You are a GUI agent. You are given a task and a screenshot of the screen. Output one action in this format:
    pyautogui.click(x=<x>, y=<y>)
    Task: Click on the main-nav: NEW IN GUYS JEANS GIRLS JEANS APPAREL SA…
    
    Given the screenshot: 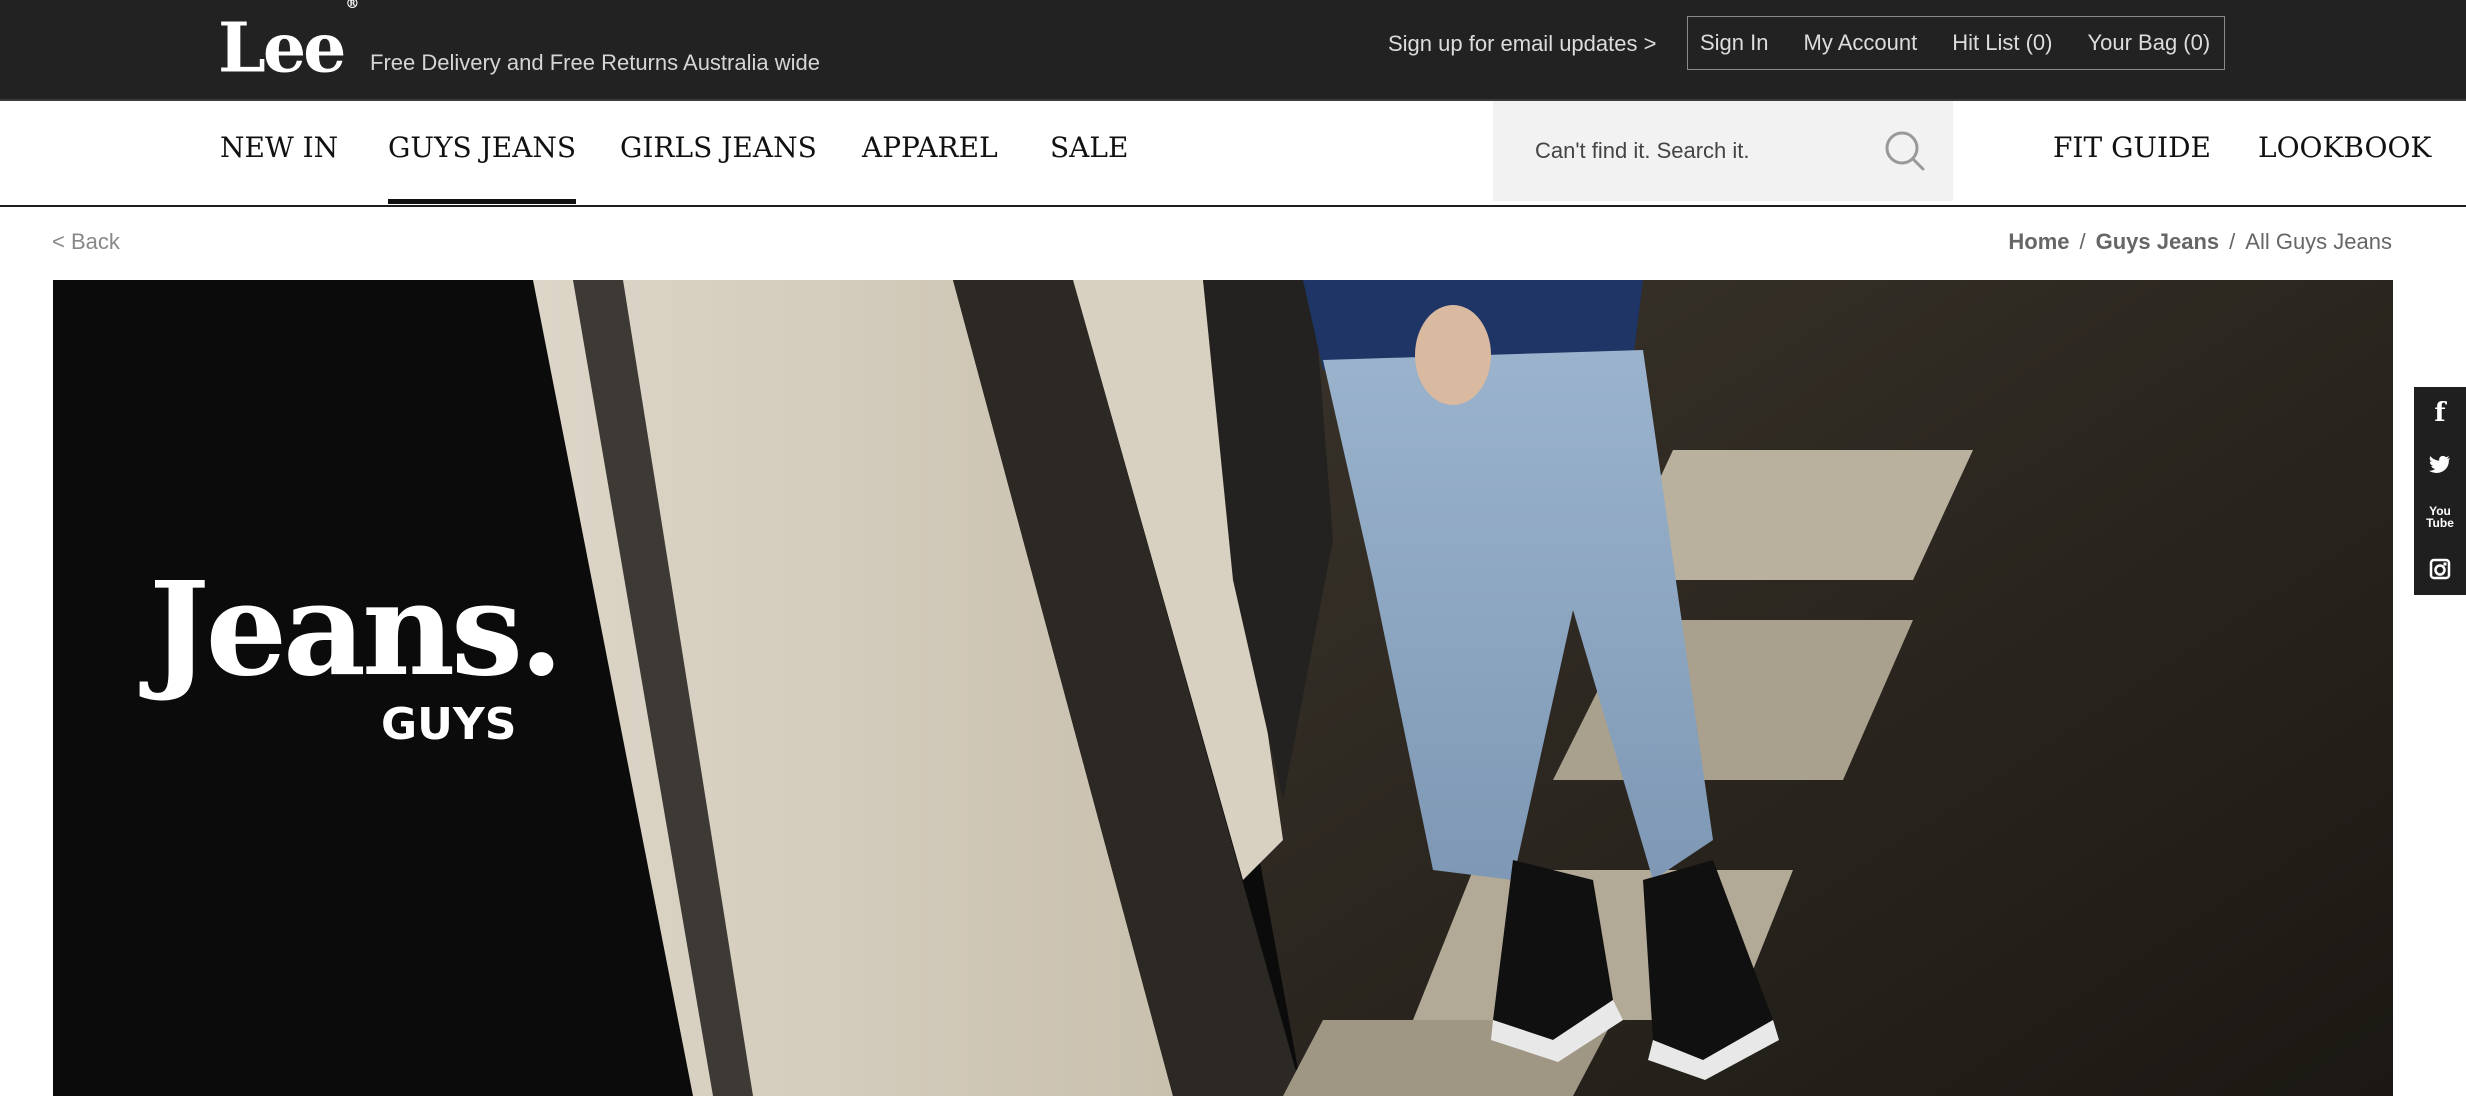 What is the action you would take?
    pyautogui.click(x=1233, y=154)
    